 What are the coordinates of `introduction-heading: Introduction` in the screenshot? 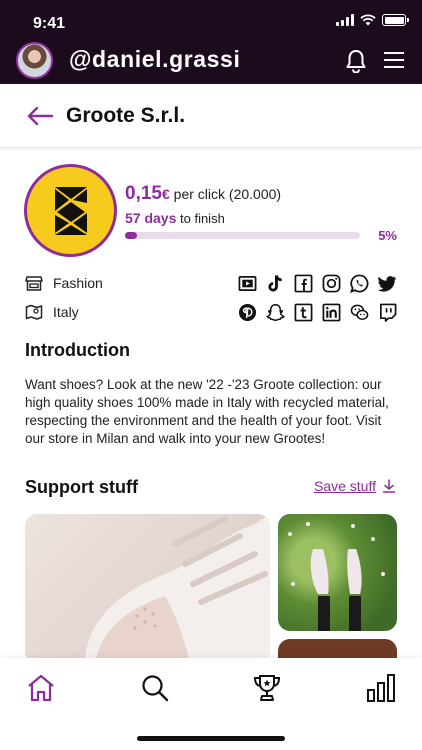 It's located at (77, 350).